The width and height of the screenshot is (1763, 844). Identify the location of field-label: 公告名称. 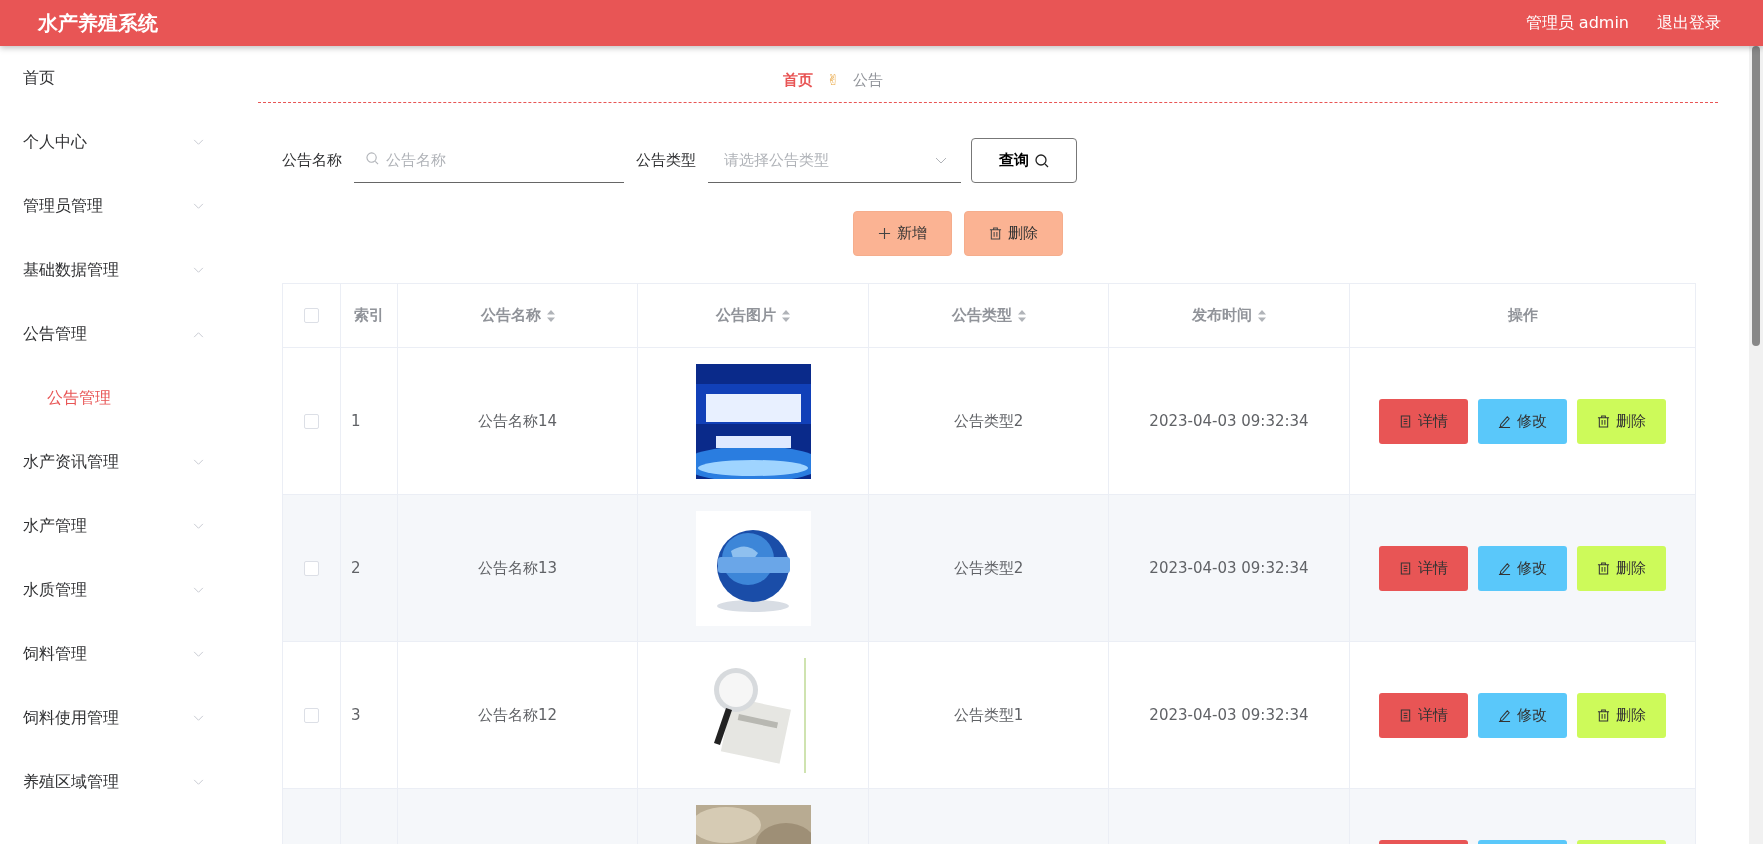
(312, 160).